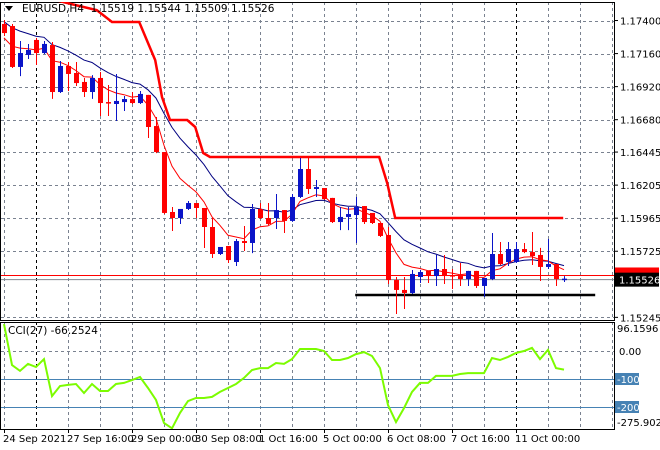 This screenshot has height=450, width=660. What do you see at coordinates (640, 252) in the screenshot?
I see `price-tick-label: 1.15725` at bounding box center [640, 252].